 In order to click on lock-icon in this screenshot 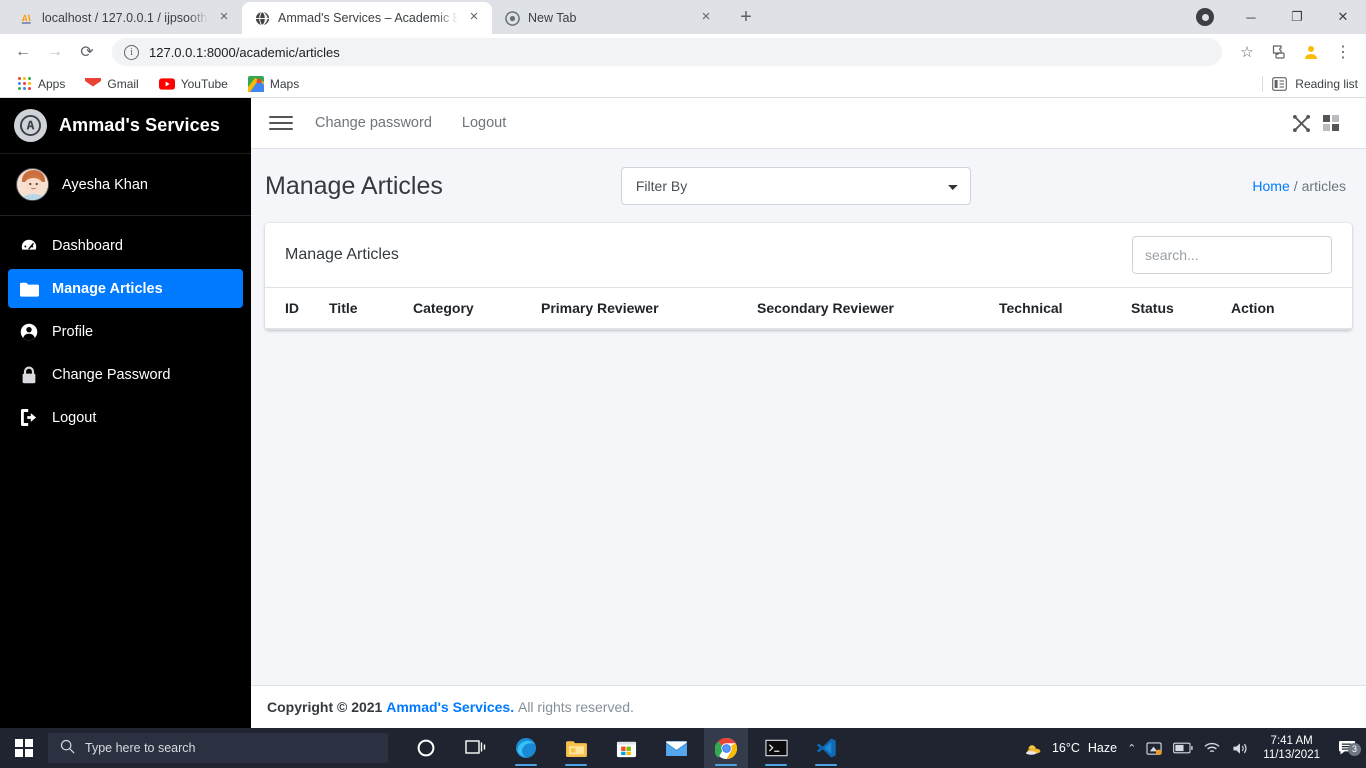, I will do `click(29, 375)`.